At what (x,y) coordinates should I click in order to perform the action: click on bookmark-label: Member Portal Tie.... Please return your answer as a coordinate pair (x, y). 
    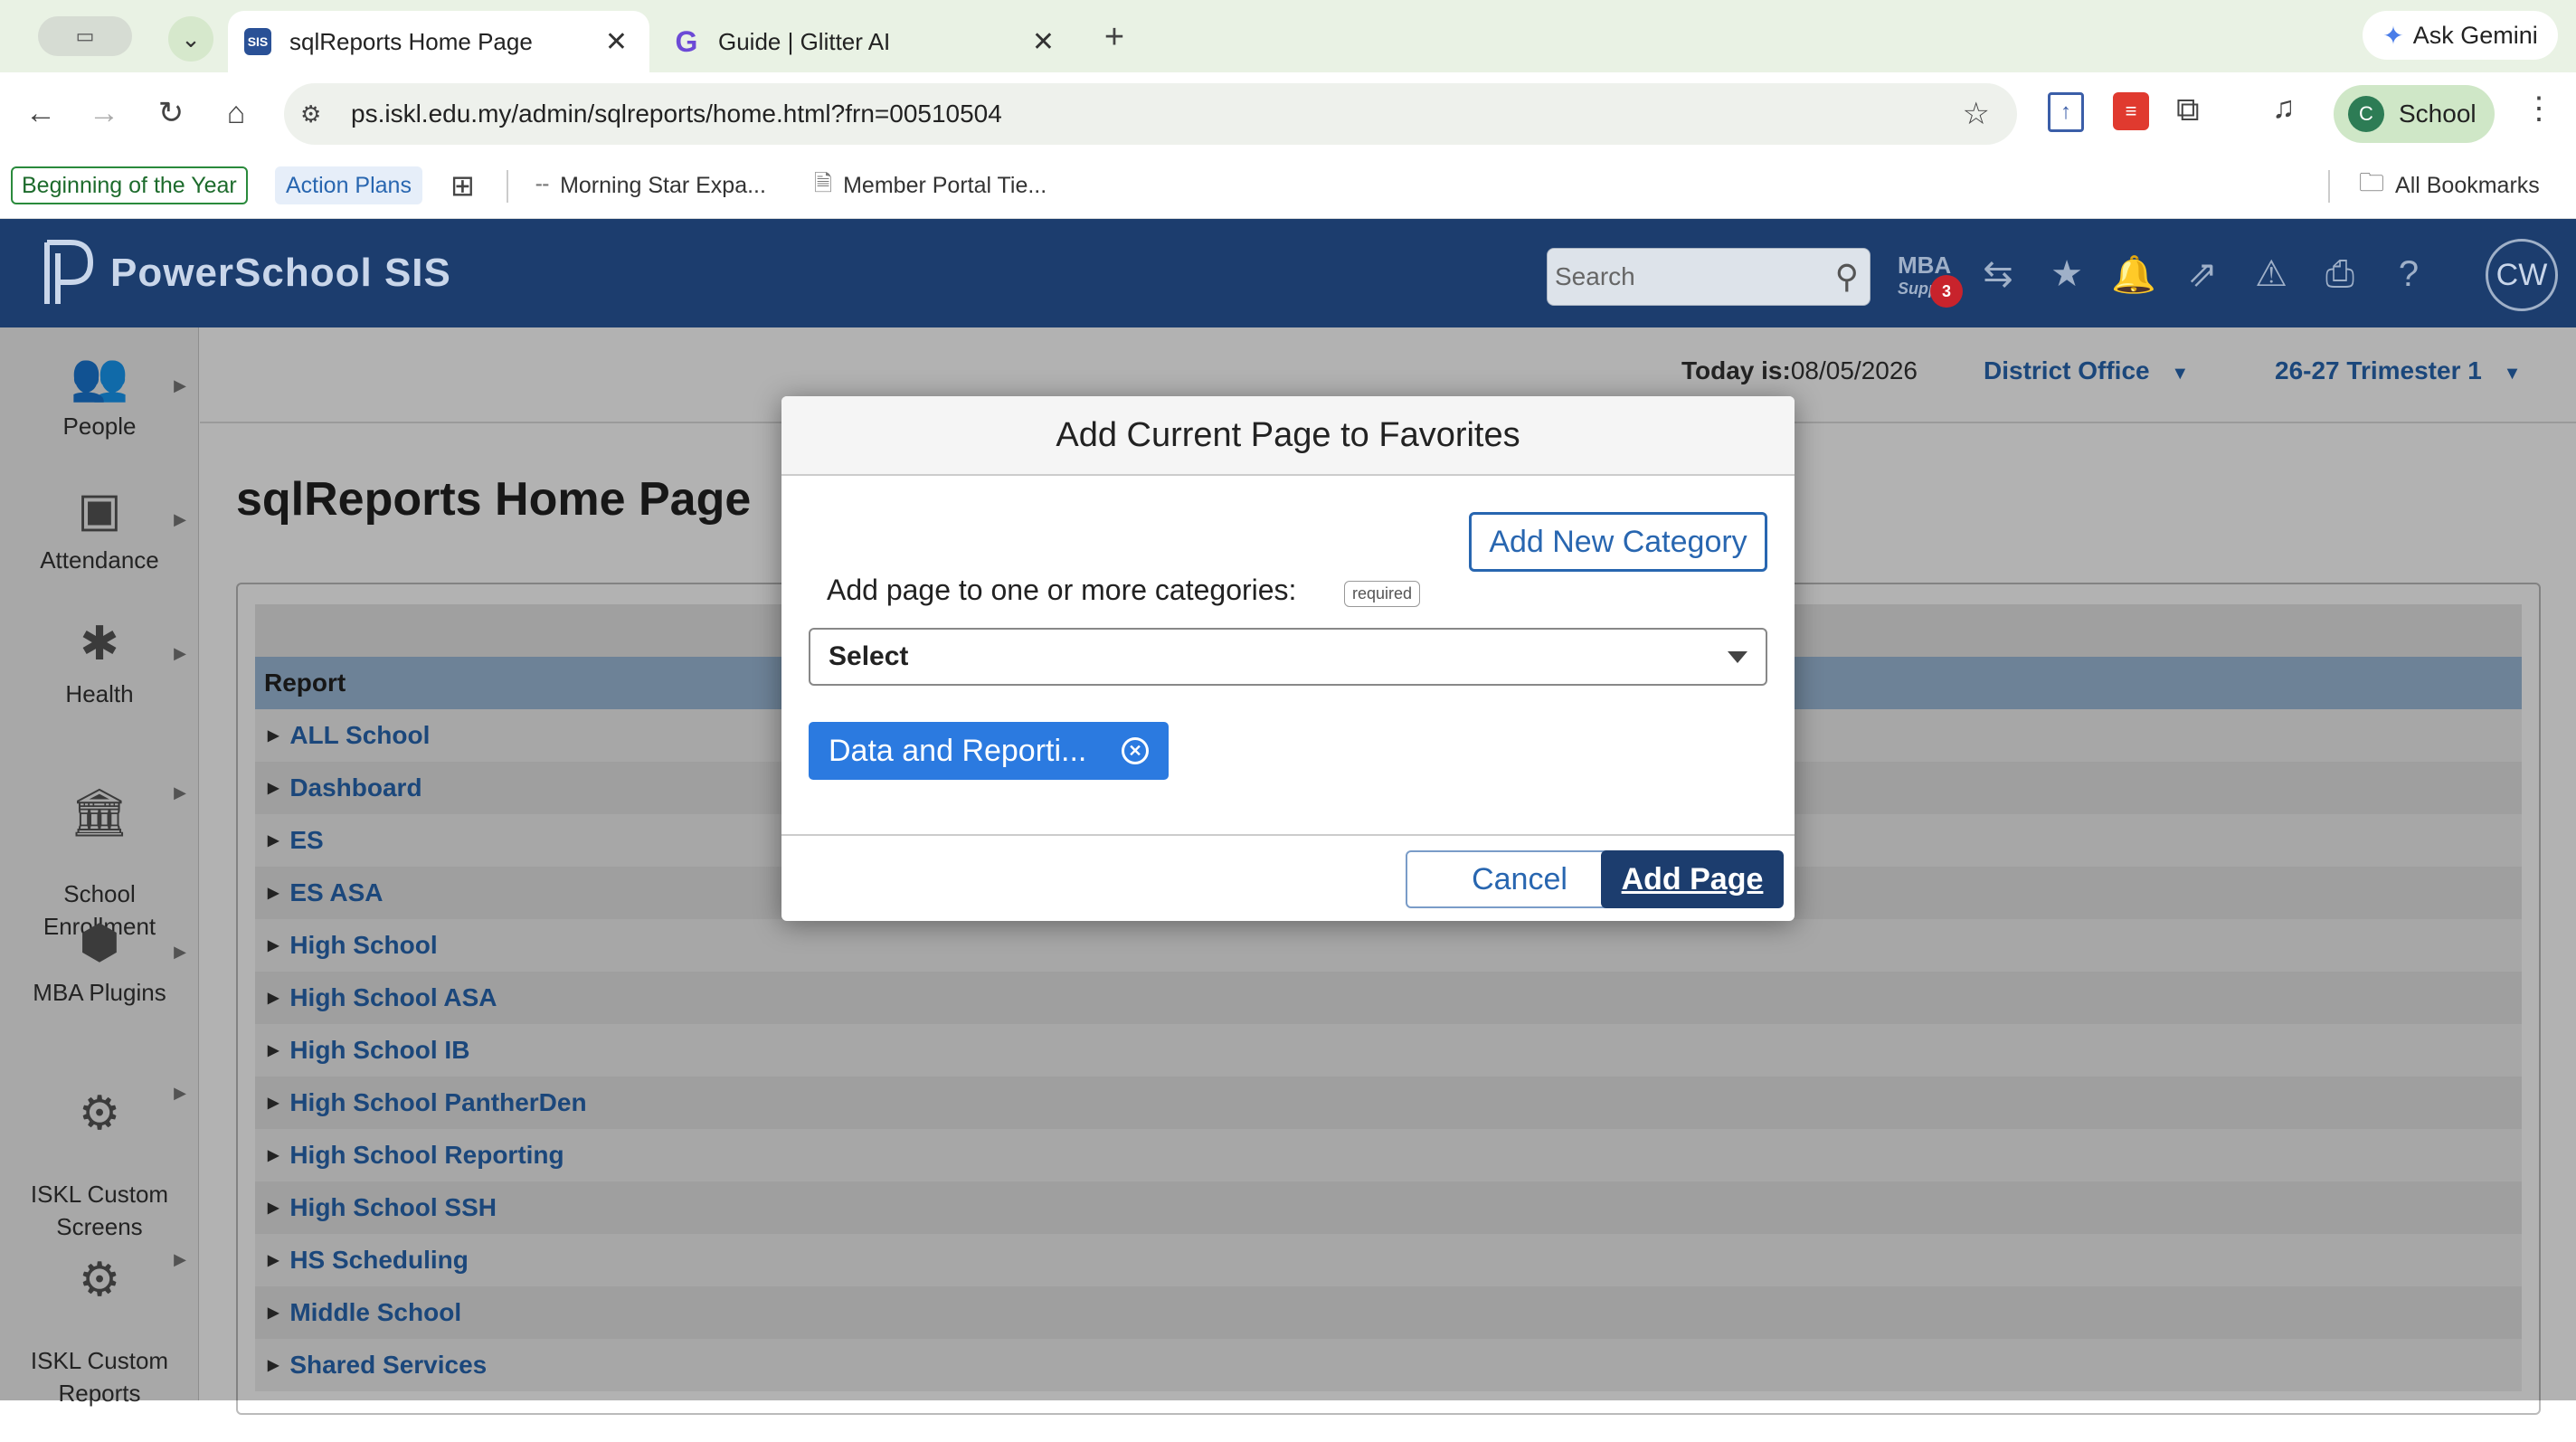
    Looking at the image, I should click on (945, 185).